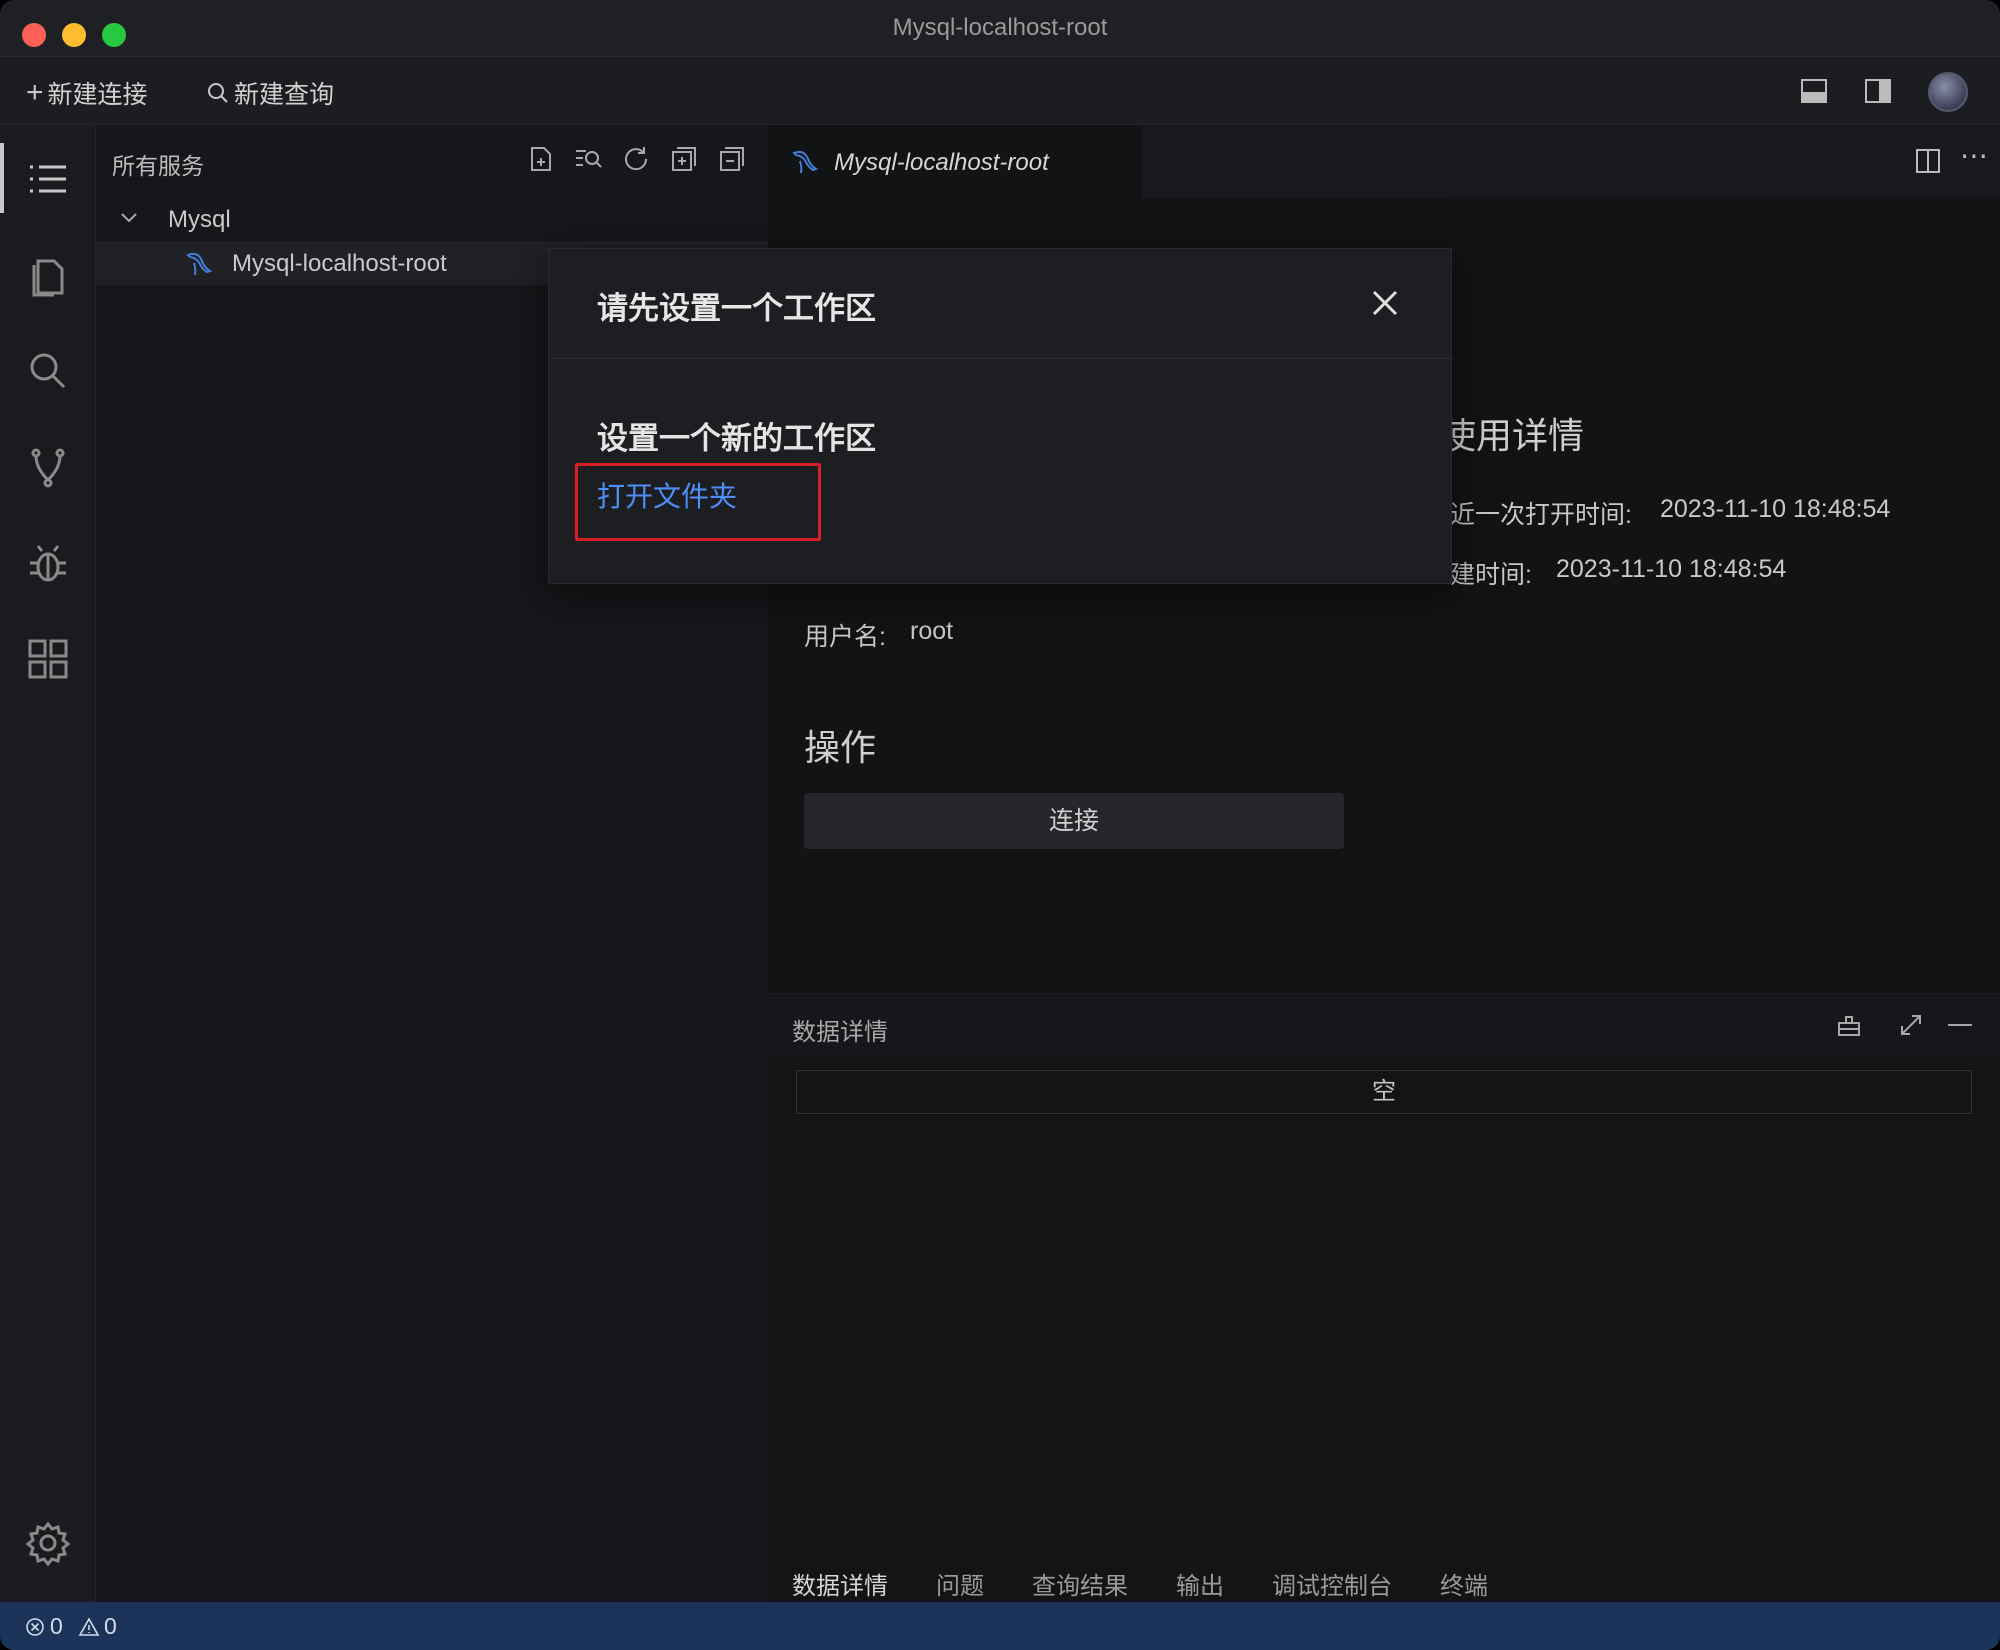 This screenshot has height=1650, width=2000. What do you see at coordinates (541, 159) in the screenshot?
I see `new-file-icon` at bounding box center [541, 159].